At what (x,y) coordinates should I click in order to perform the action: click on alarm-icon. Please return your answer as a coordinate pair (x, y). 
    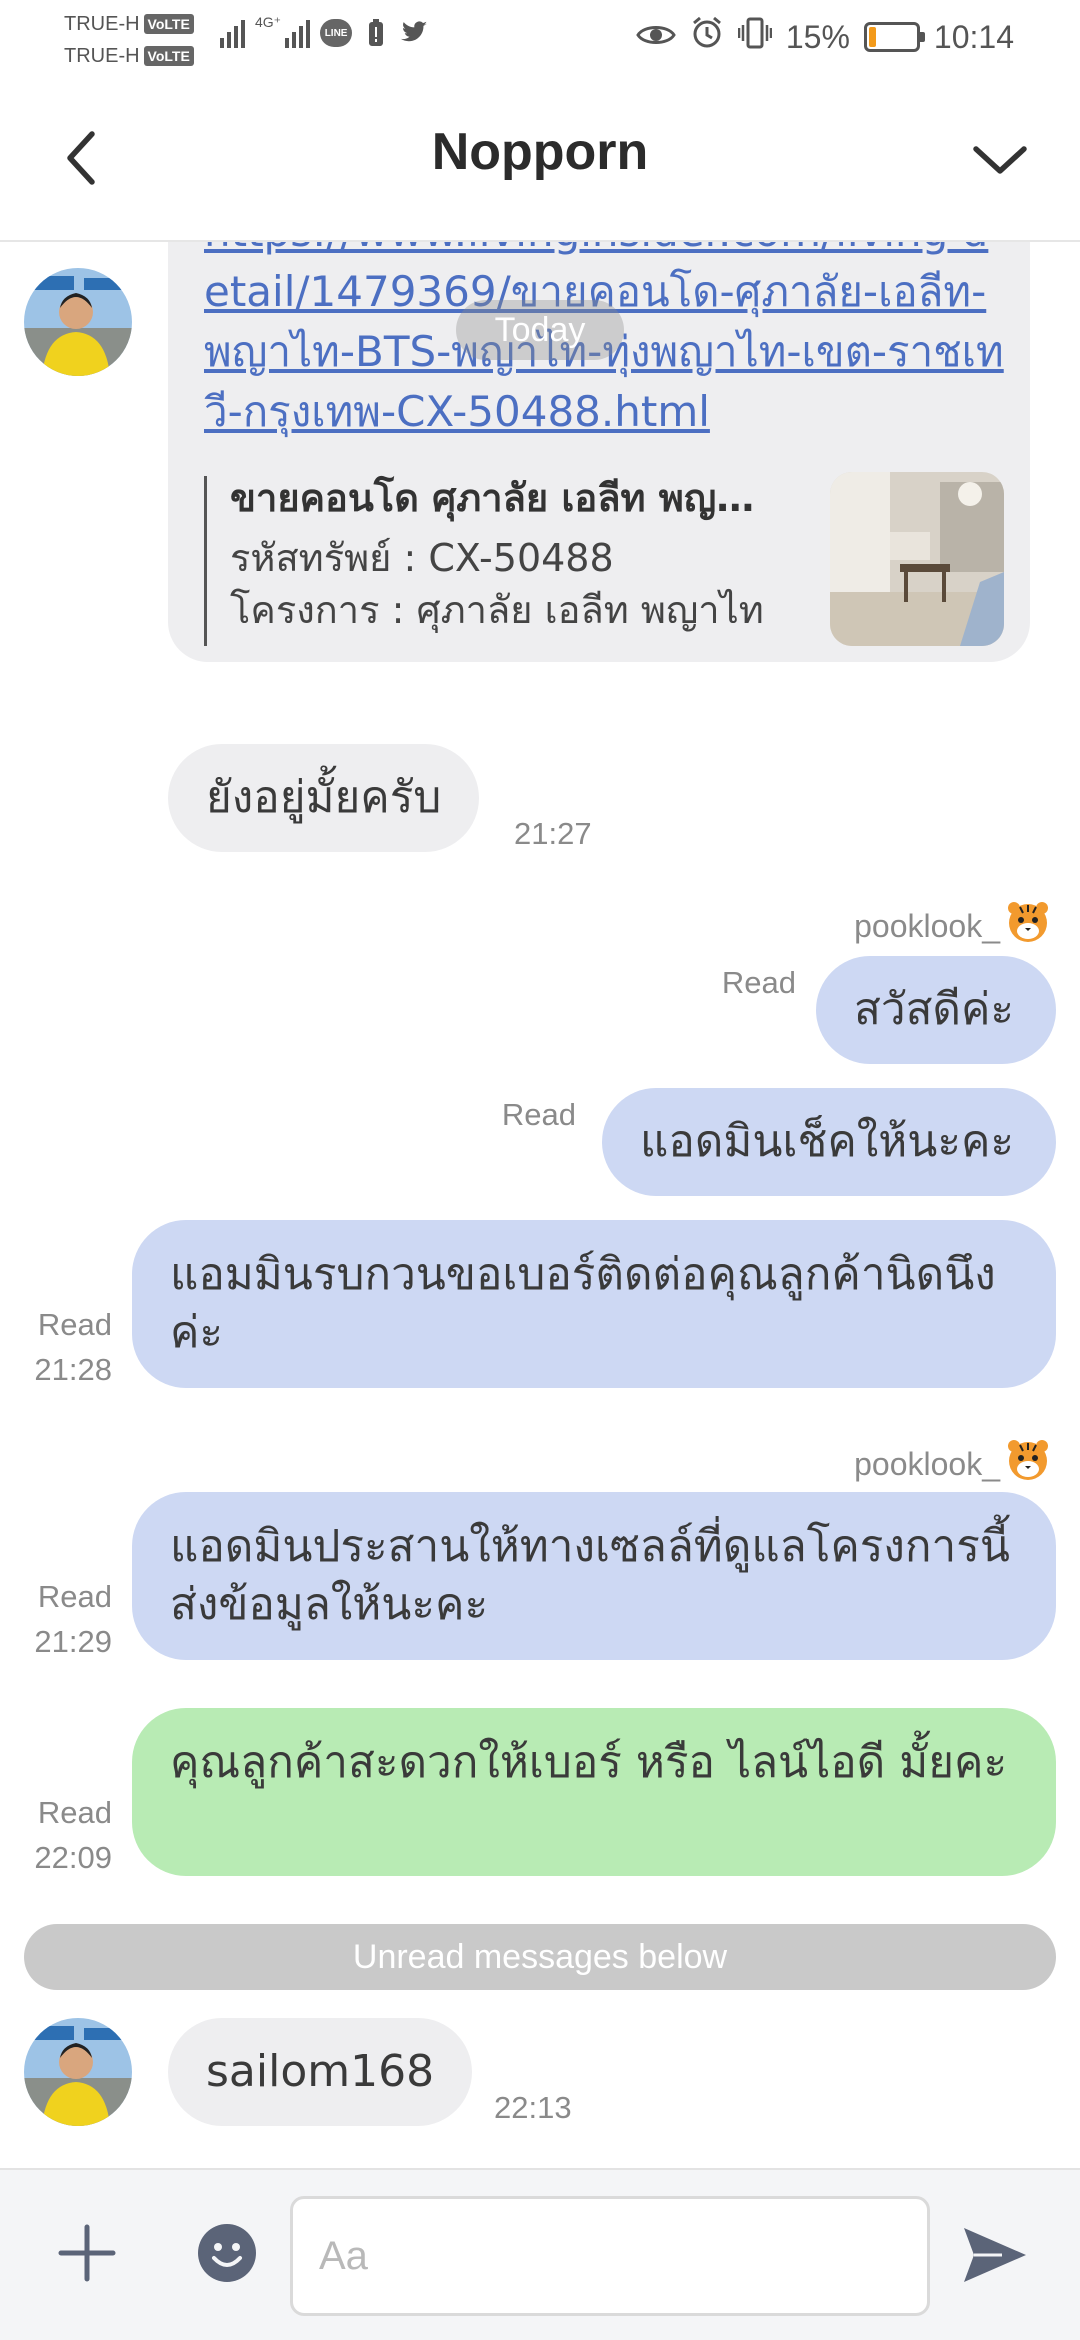
    Looking at the image, I should click on (707, 37).